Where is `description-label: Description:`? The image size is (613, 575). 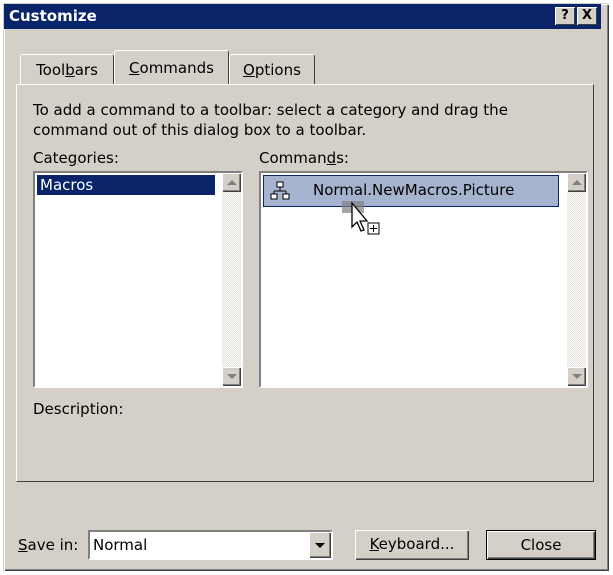
description-label: Description: is located at coordinates (78, 409).